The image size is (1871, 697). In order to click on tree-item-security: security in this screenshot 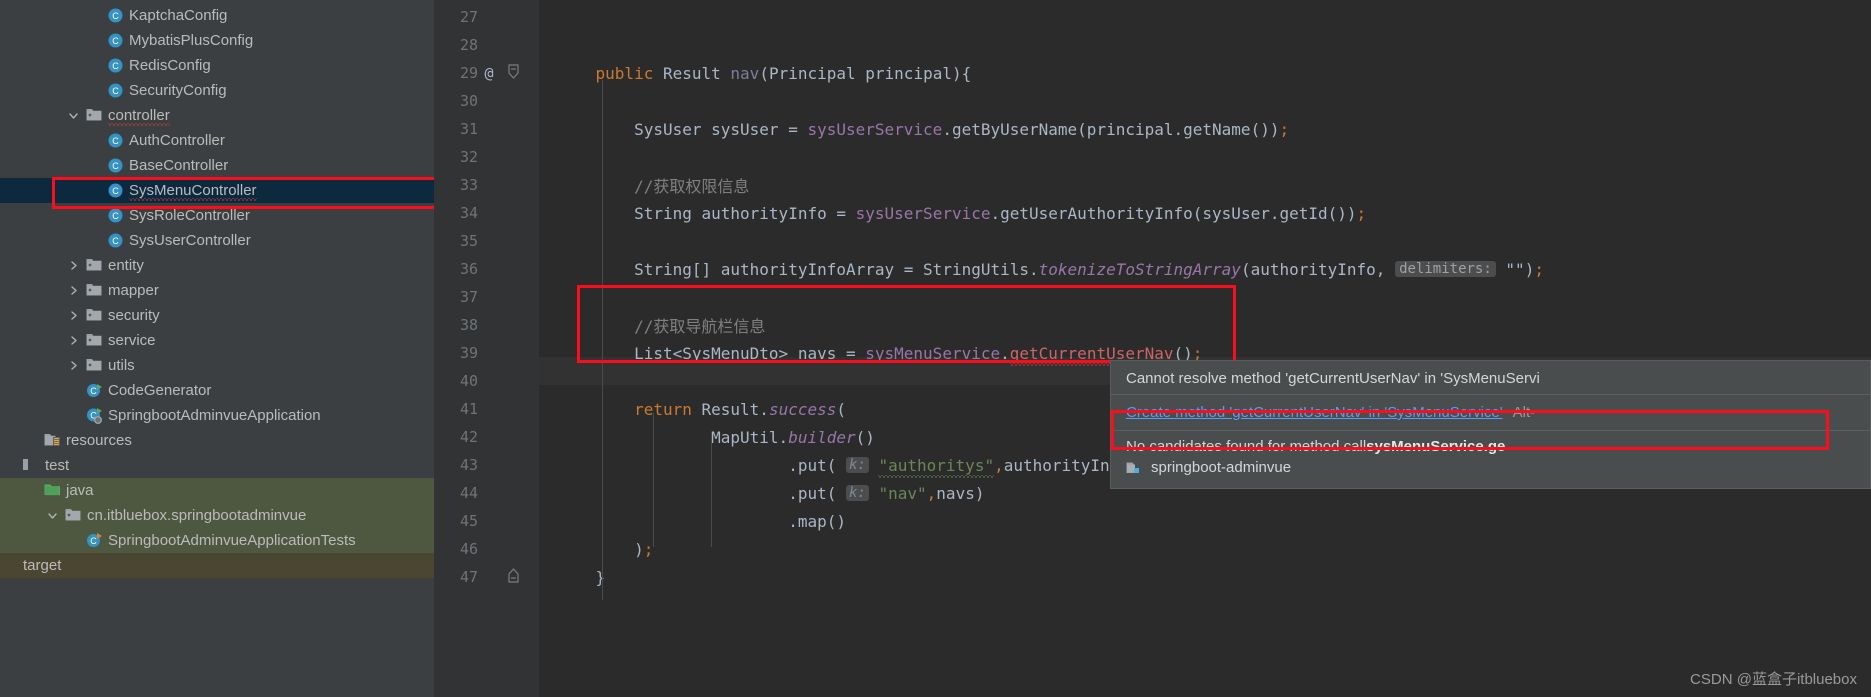, I will do `click(217, 315)`.